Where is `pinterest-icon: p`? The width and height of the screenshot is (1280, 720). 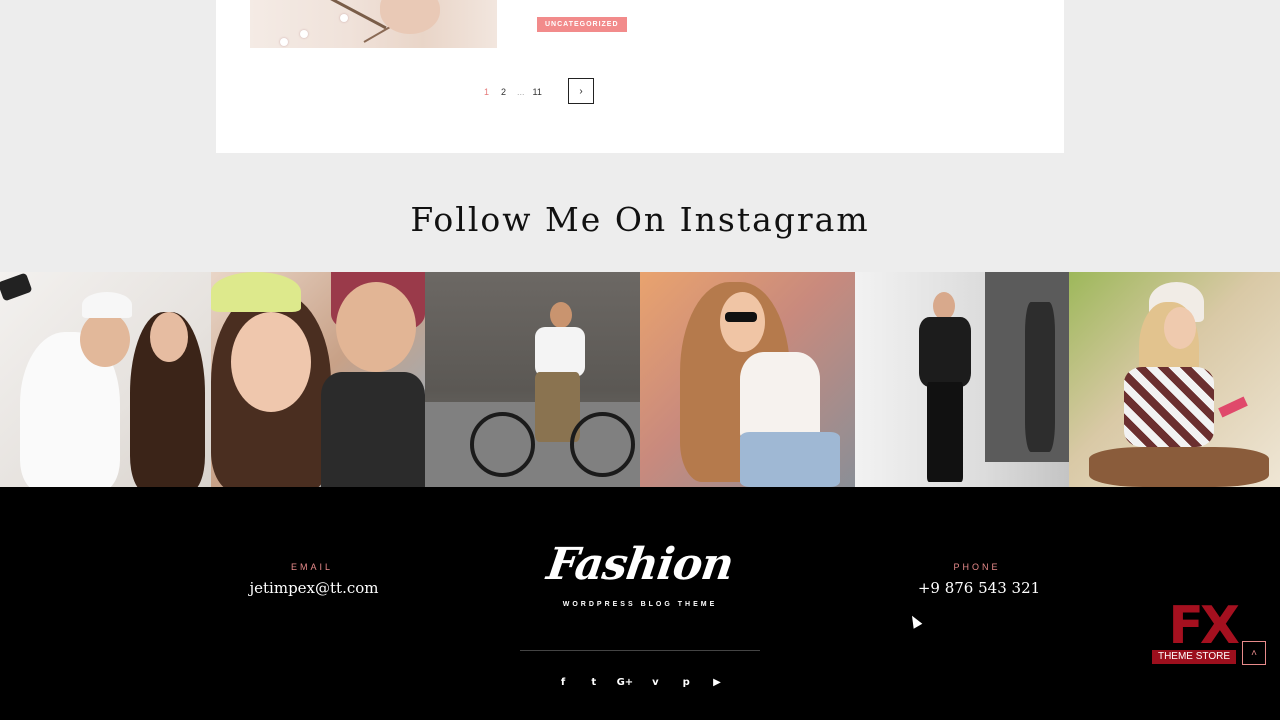
pinterest-icon: p is located at coordinates (686, 682).